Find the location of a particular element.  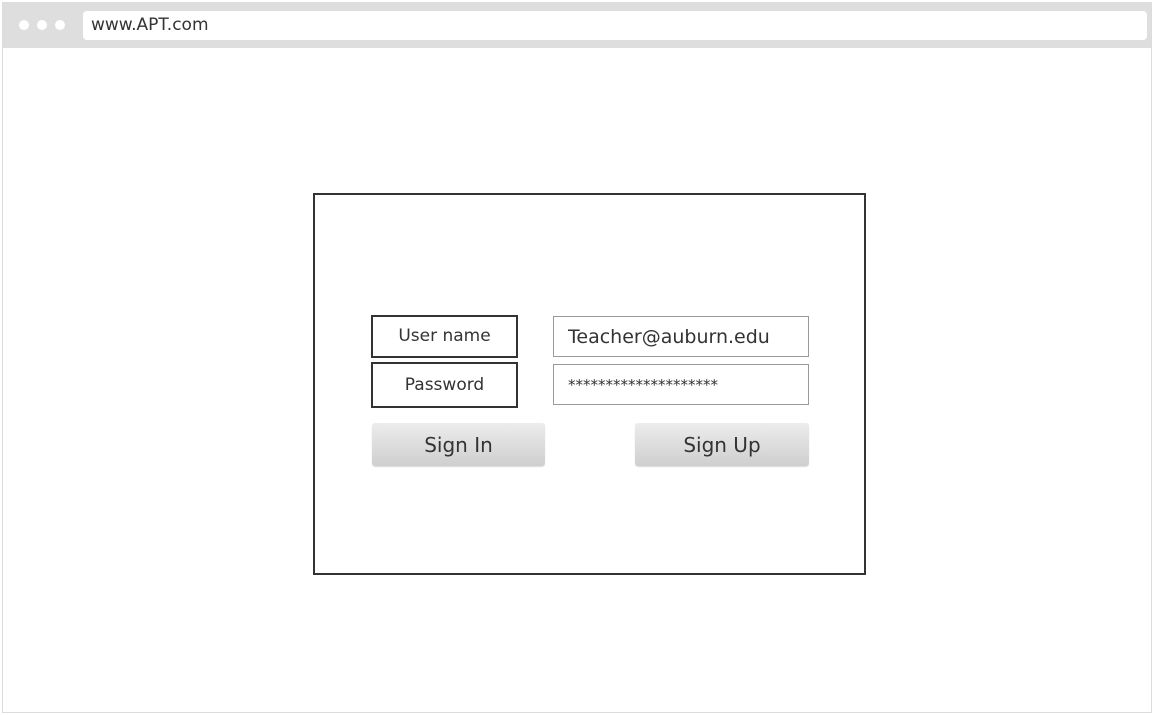

username-field is located at coordinates (681, 336).